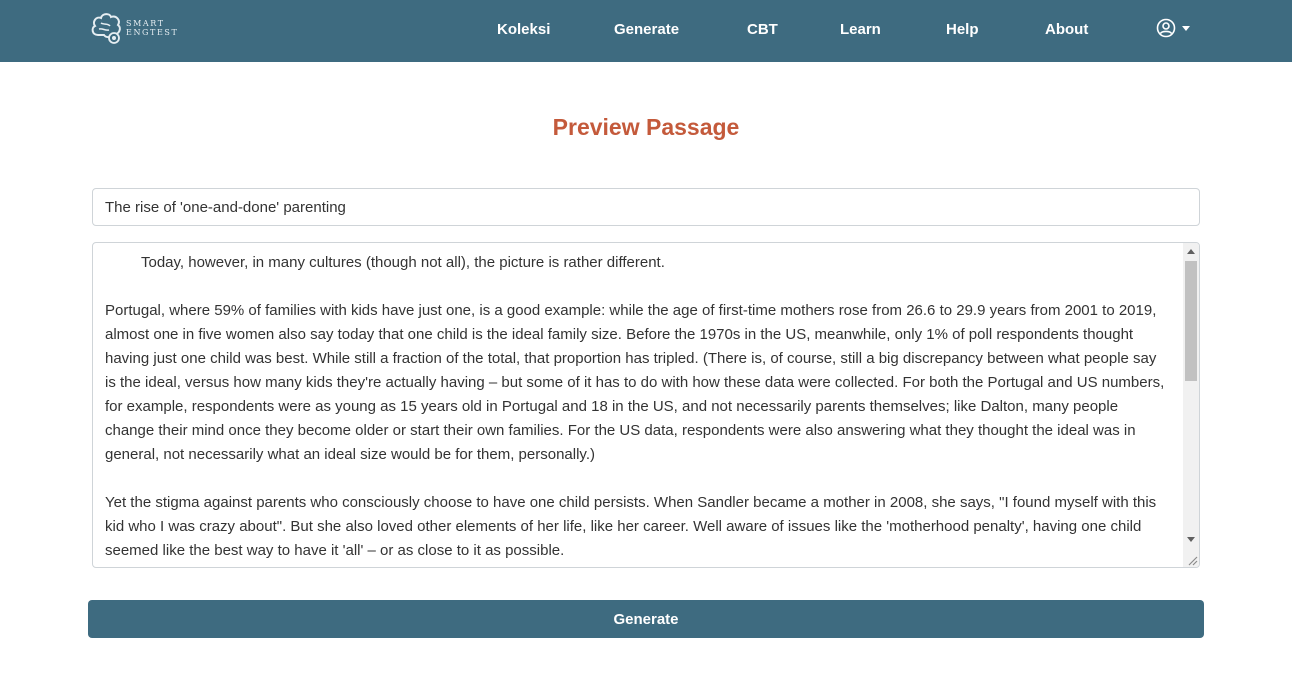 The height and width of the screenshot is (686, 1292). I want to click on nav-koleksi: Koleksi, so click(523, 30).